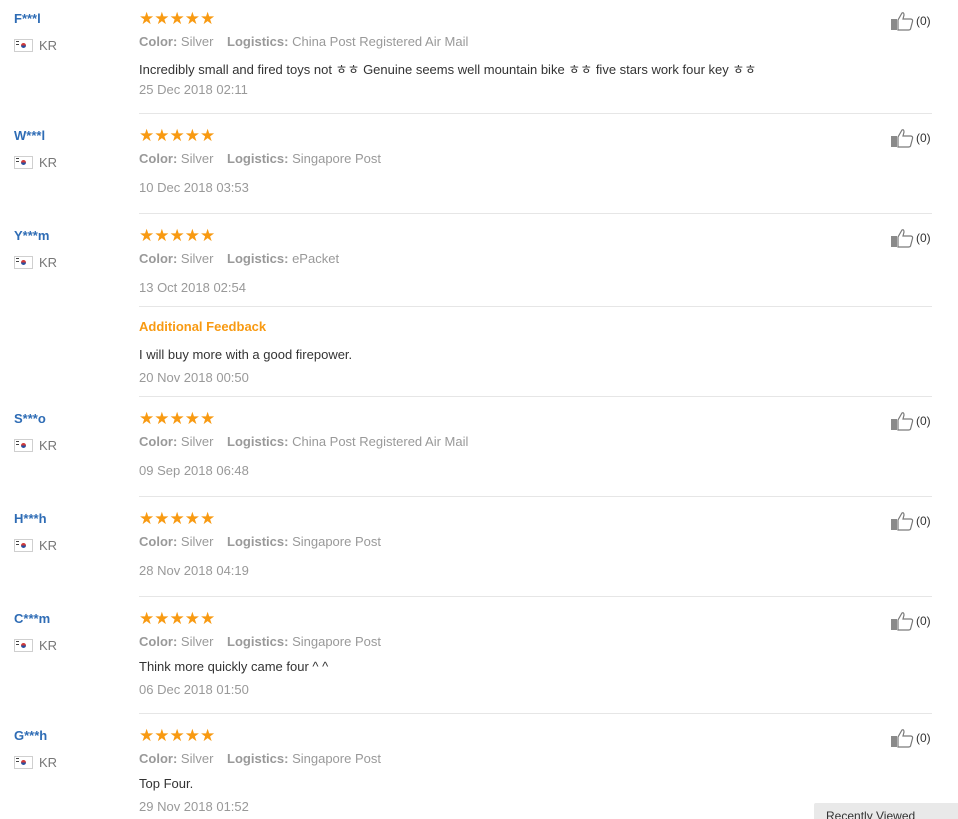 The height and width of the screenshot is (819, 958). Describe the element at coordinates (194, 806) in the screenshot. I see `review-date: 29 Nov 2018 01:52` at that location.